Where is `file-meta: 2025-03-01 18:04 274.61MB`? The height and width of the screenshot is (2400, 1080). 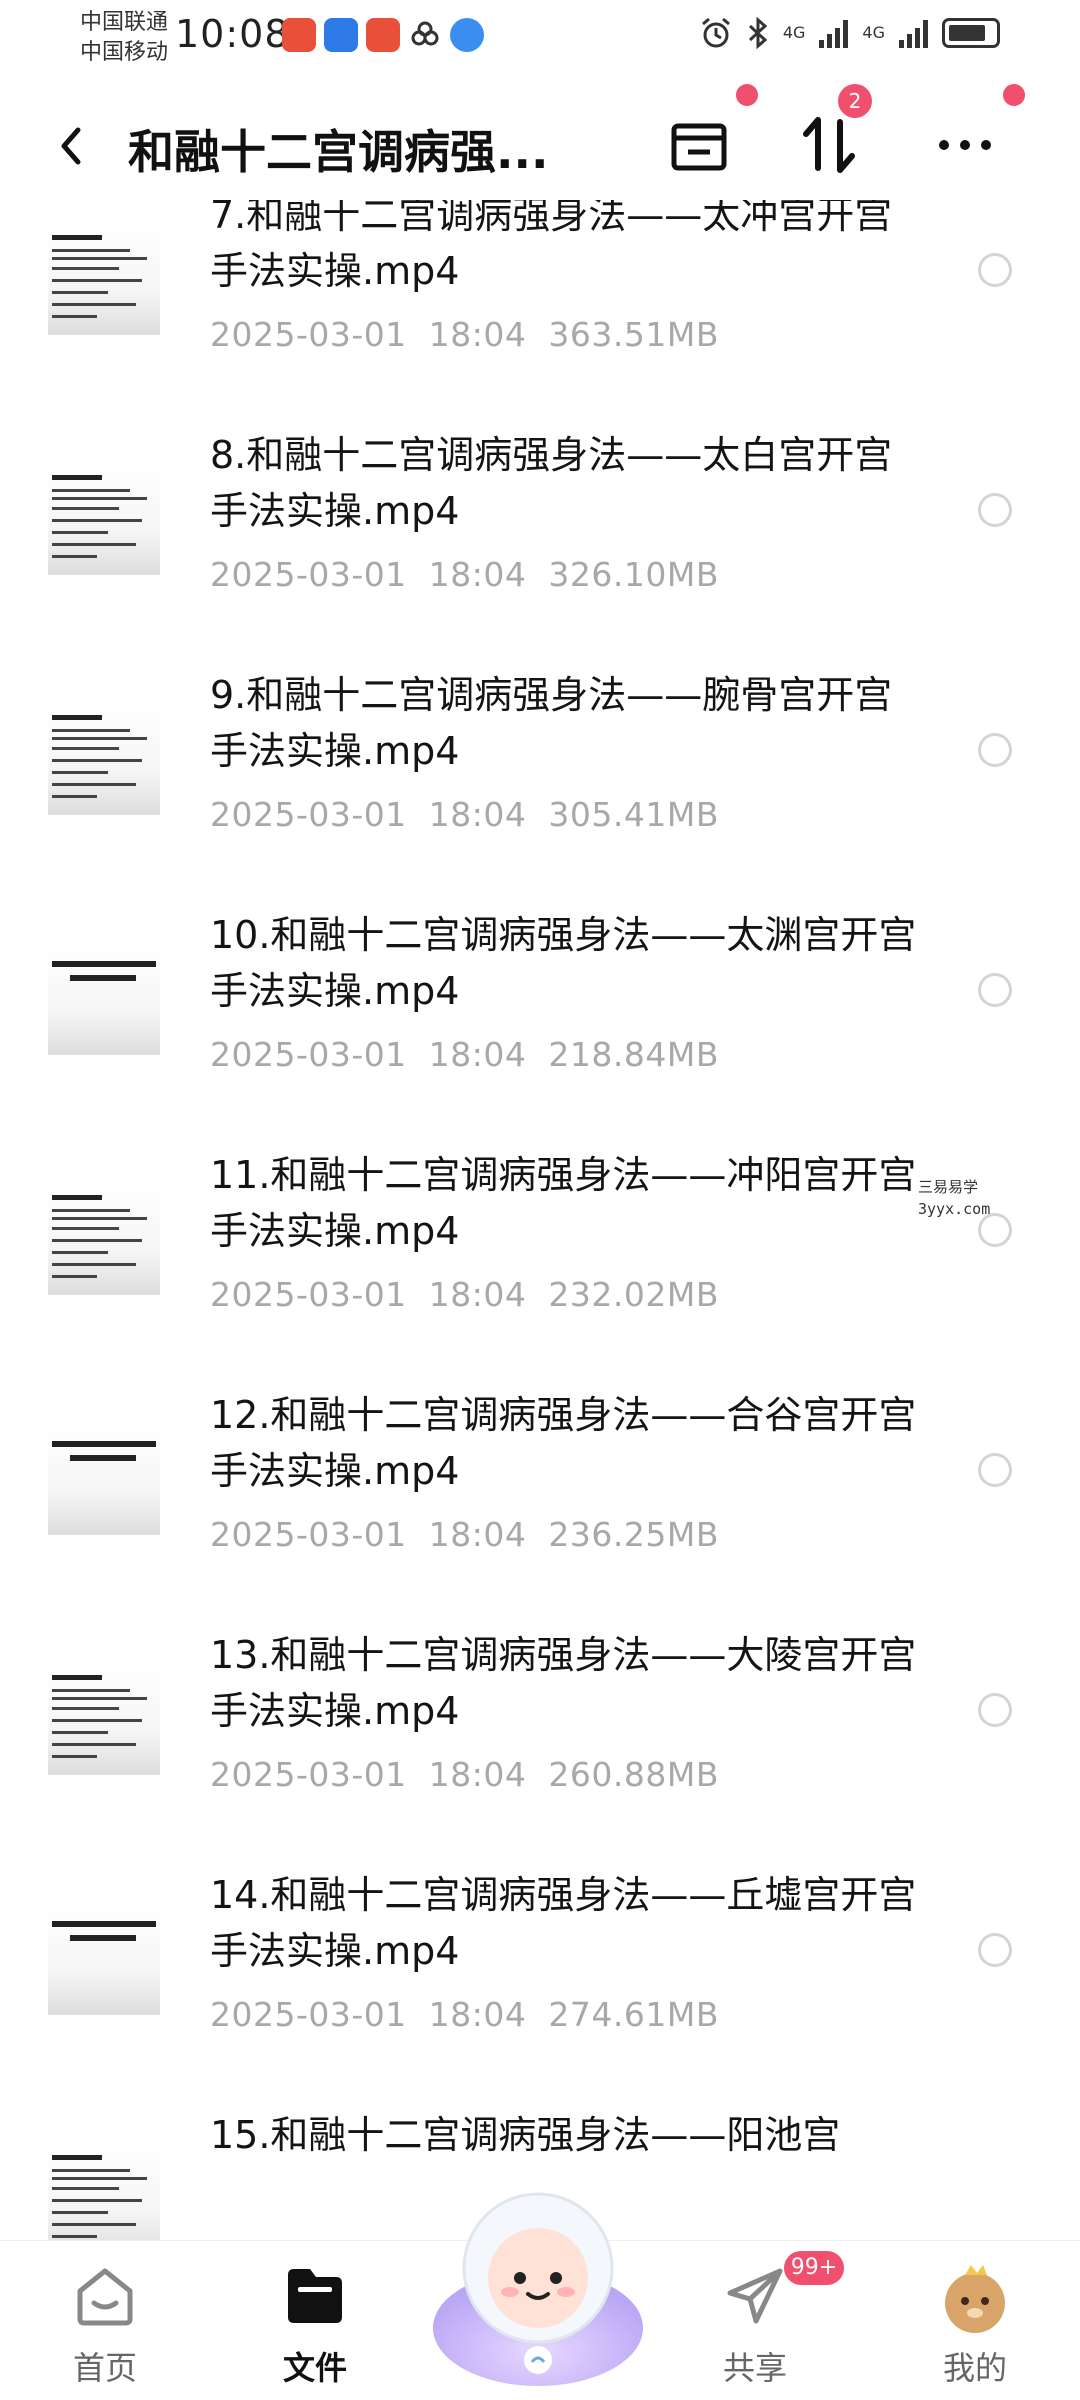
file-meta: 2025-03-01 18:04 274.61MB is located at coordinates (475, 2014).